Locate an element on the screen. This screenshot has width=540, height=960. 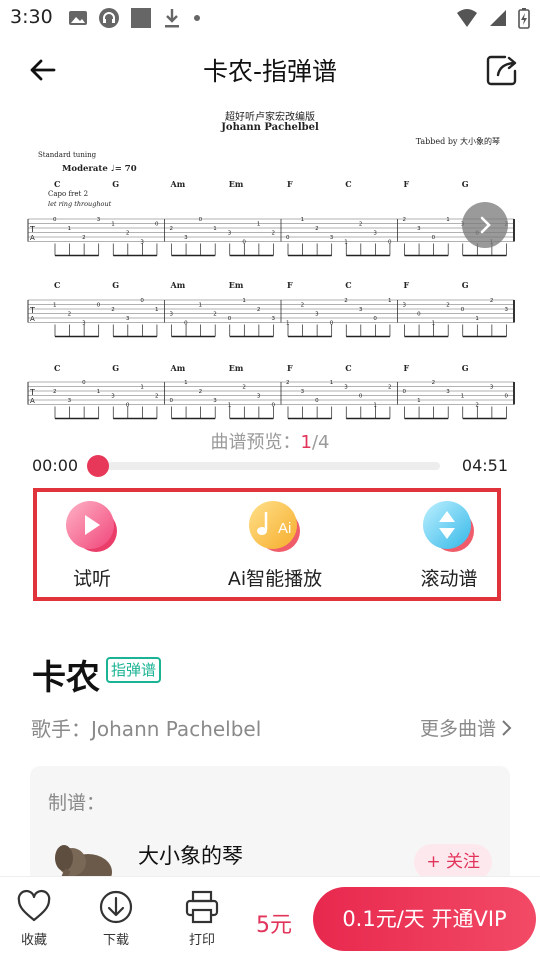
total-time: 04:51 is located at coordinates (484, 465).